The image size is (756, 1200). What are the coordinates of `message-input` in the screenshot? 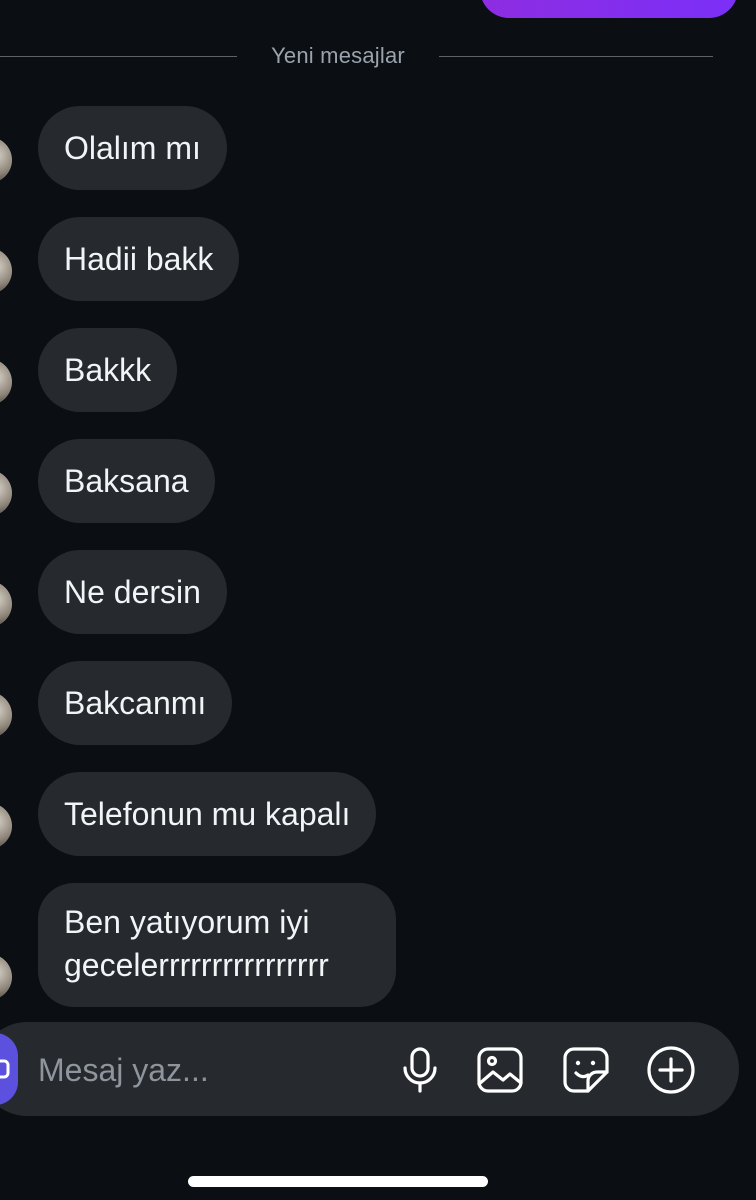 It's located at (203, 1070).